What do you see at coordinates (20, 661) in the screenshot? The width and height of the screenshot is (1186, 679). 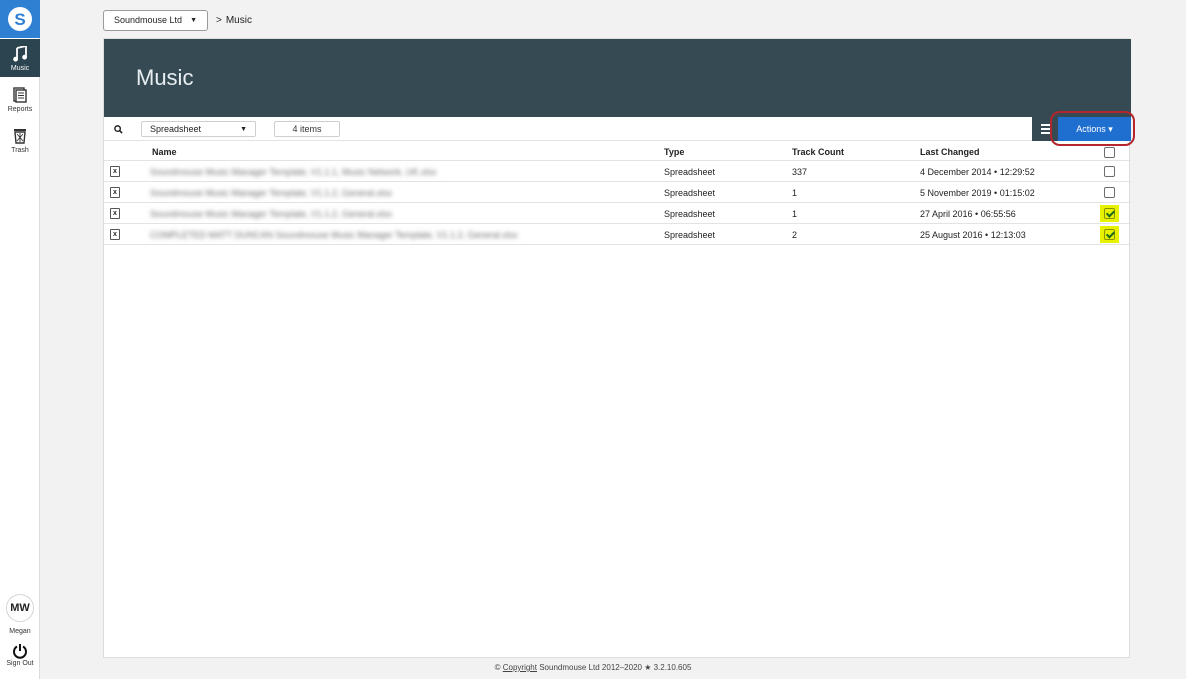 I see `sign-out-button: Sign Out` at bounding box center [20, 661].